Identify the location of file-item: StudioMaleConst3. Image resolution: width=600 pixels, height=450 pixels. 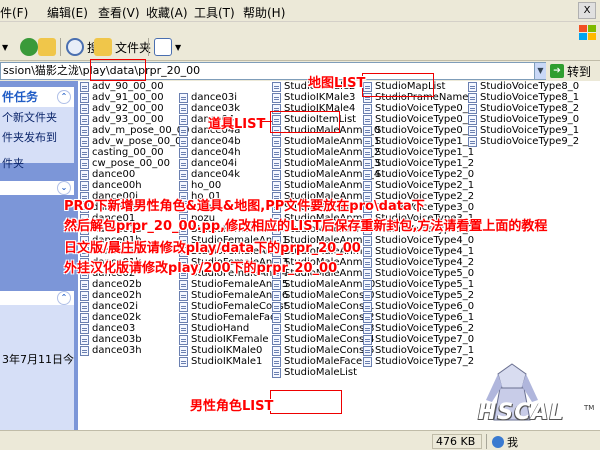
(323, 328).